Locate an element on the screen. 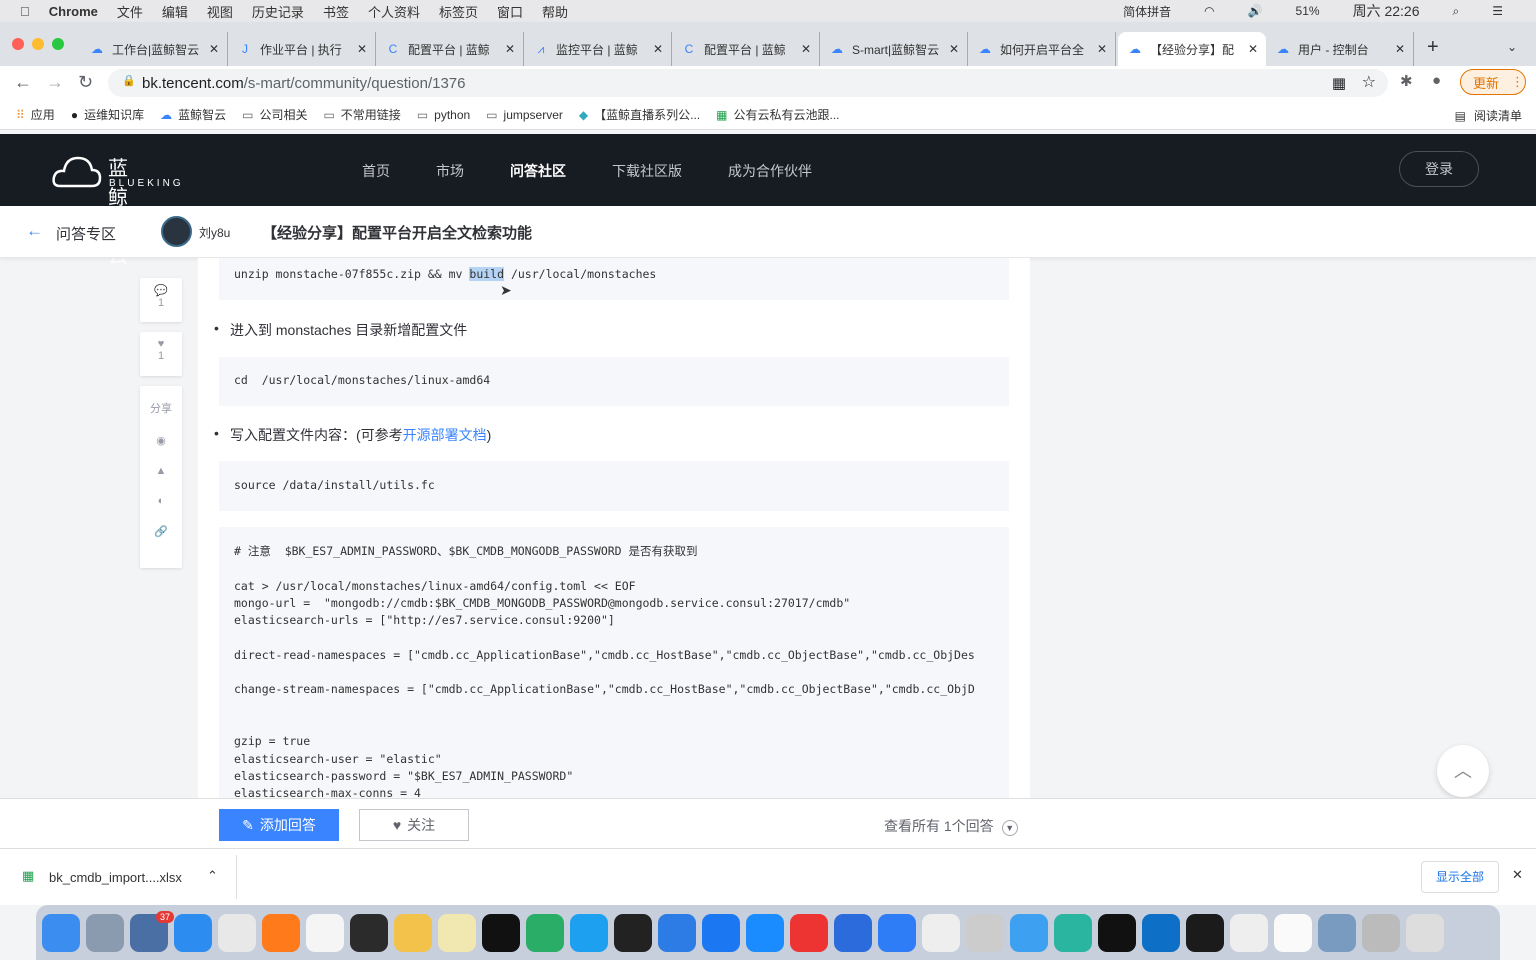 This screenshot has width=1536, height=960. bookmark-folder: ▭ python is located at coordinates (443, 115).